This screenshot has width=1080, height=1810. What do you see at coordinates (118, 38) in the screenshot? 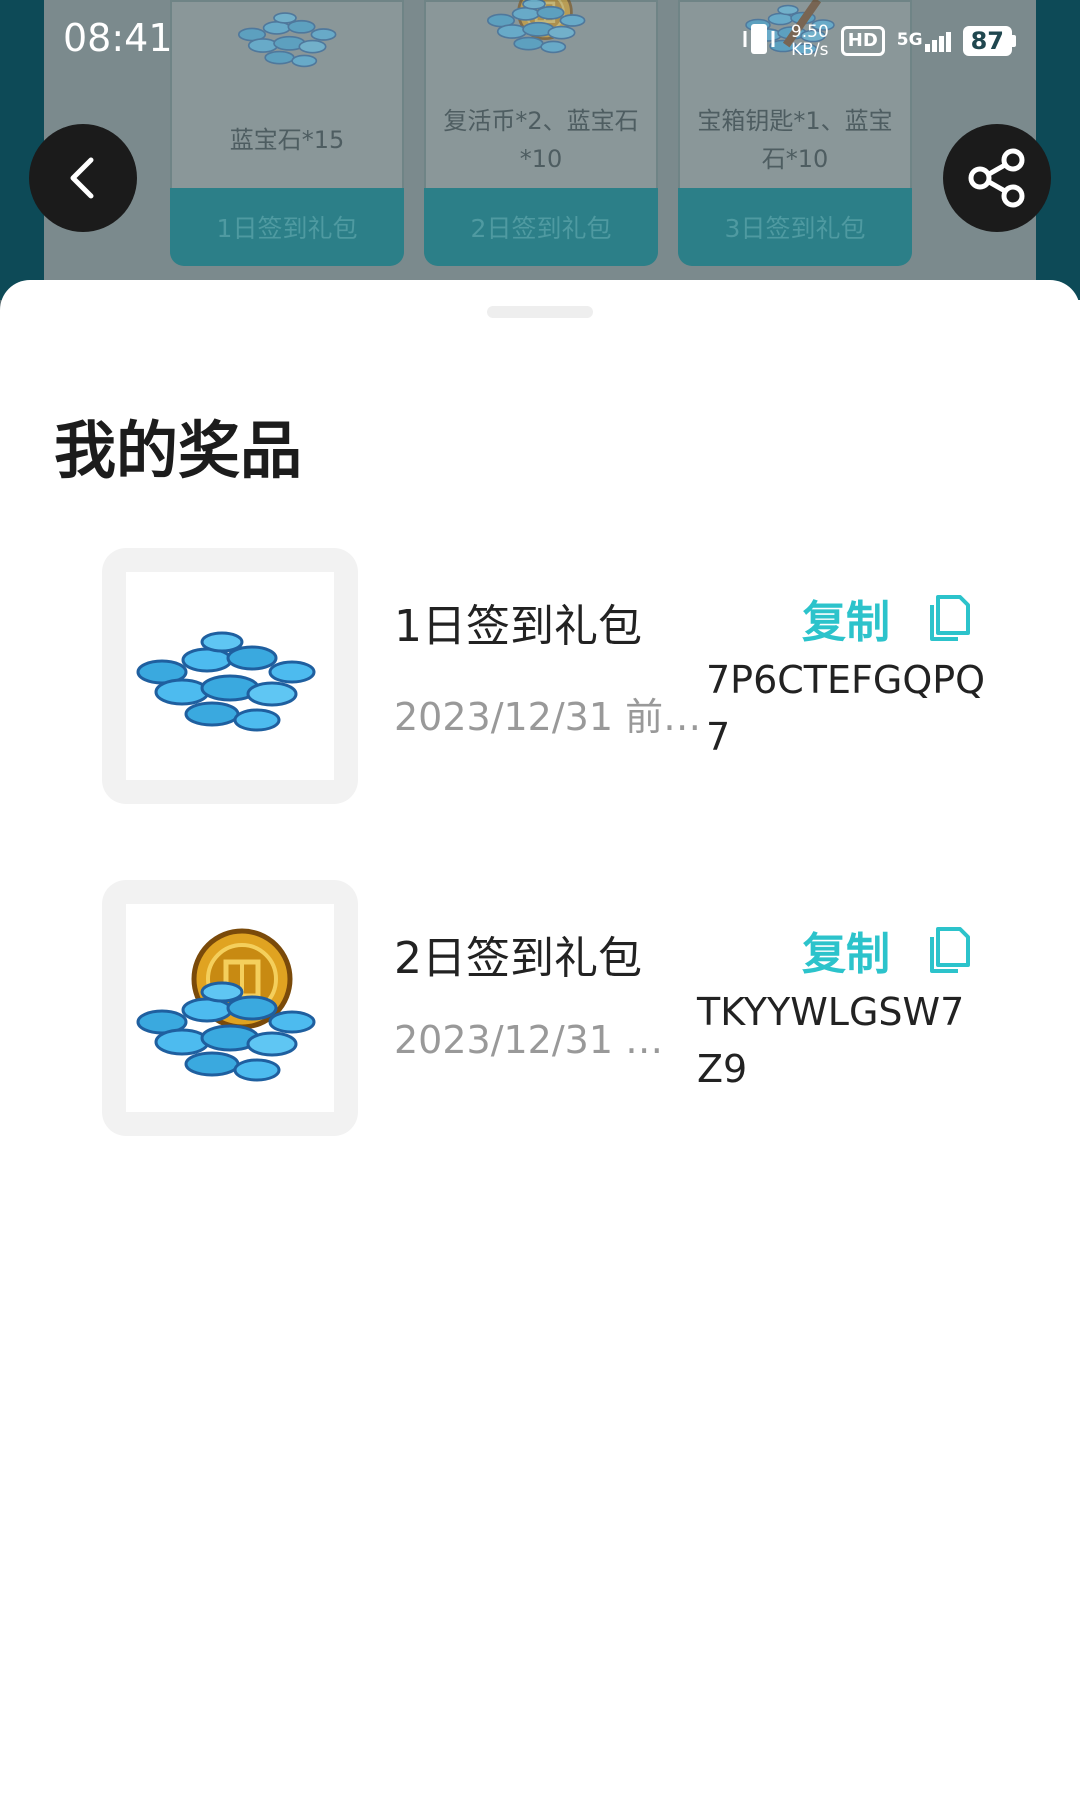
I see `status-time: 08:41` at bounding box center [118, 38].